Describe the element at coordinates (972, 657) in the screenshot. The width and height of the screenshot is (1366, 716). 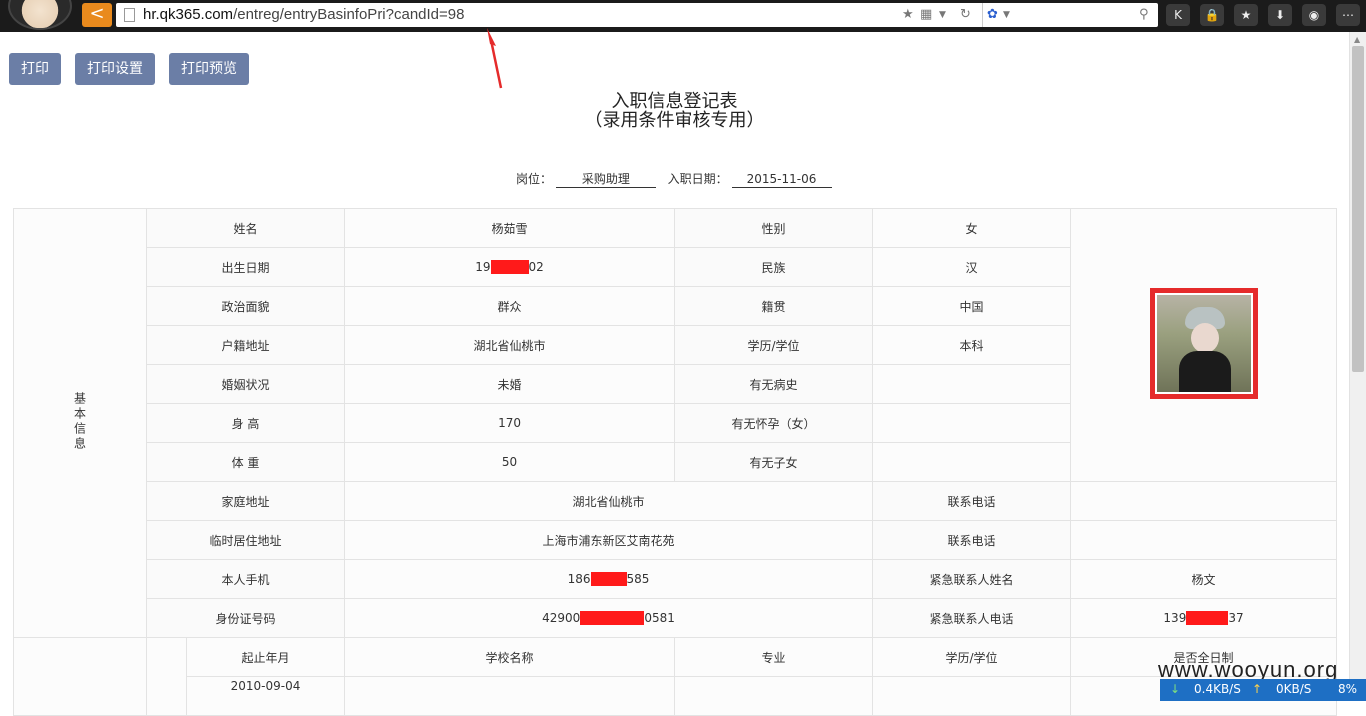
I see `edu-header-degree: 学历/学位` at that location.